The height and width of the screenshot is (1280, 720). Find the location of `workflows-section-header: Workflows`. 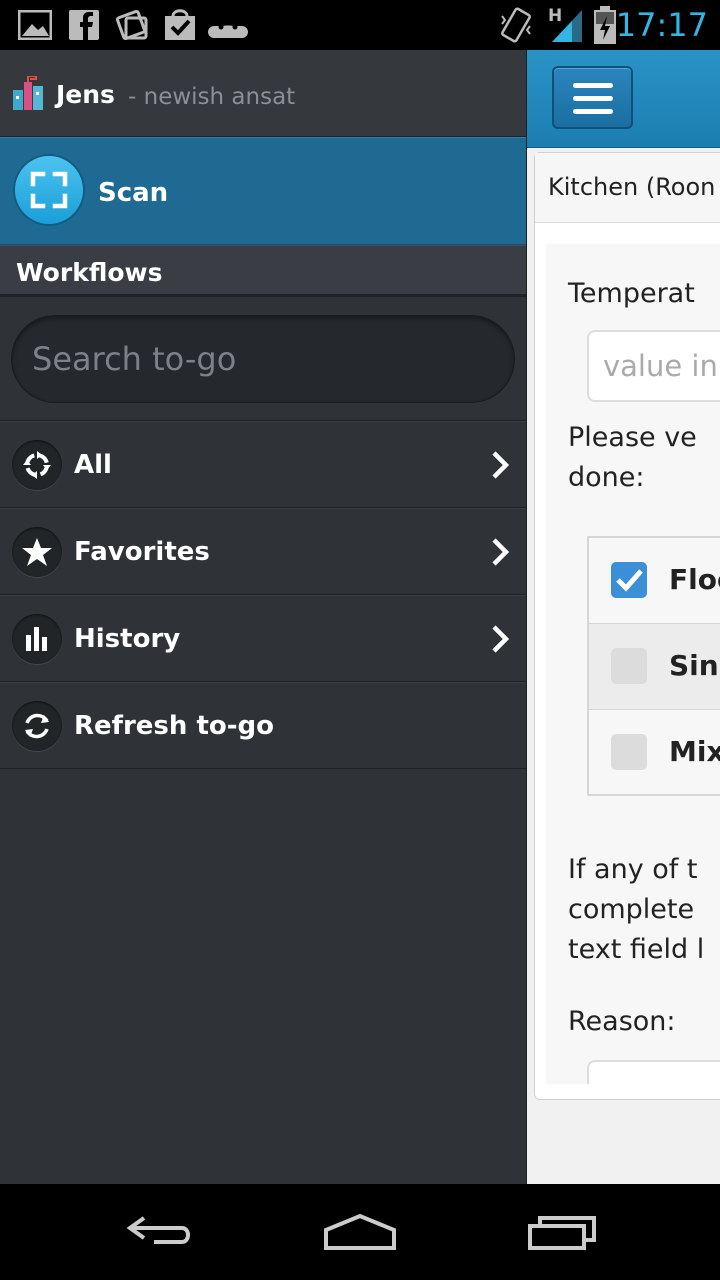

workflows-section-header: Workflows is located at coordinates (263, 271).